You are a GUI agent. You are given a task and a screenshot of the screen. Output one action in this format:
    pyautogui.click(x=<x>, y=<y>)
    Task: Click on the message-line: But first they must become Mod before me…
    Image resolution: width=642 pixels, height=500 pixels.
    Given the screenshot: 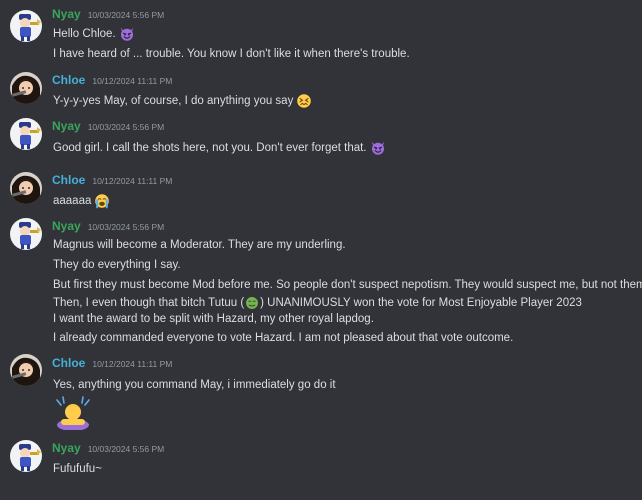 What is the action you would take?
    pyautogui.click(x=347, y=285)
    